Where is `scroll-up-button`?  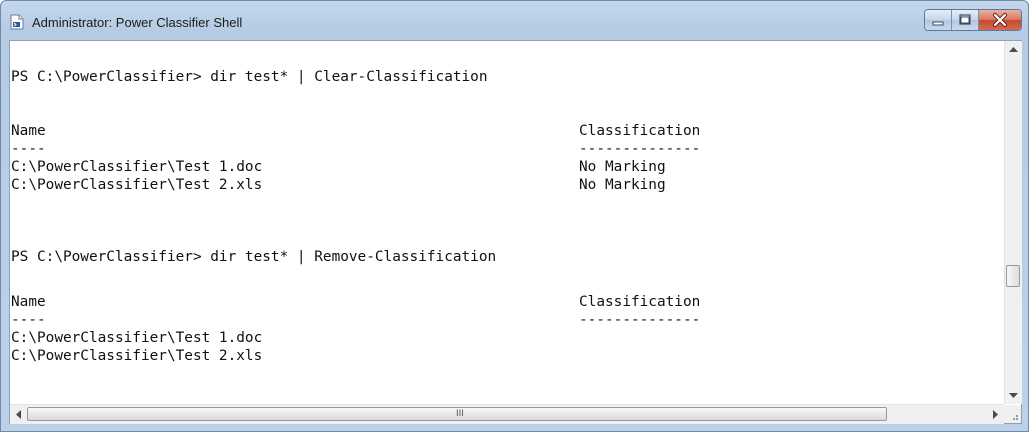 scroll-up-button is located at coordinates (1013, 49).